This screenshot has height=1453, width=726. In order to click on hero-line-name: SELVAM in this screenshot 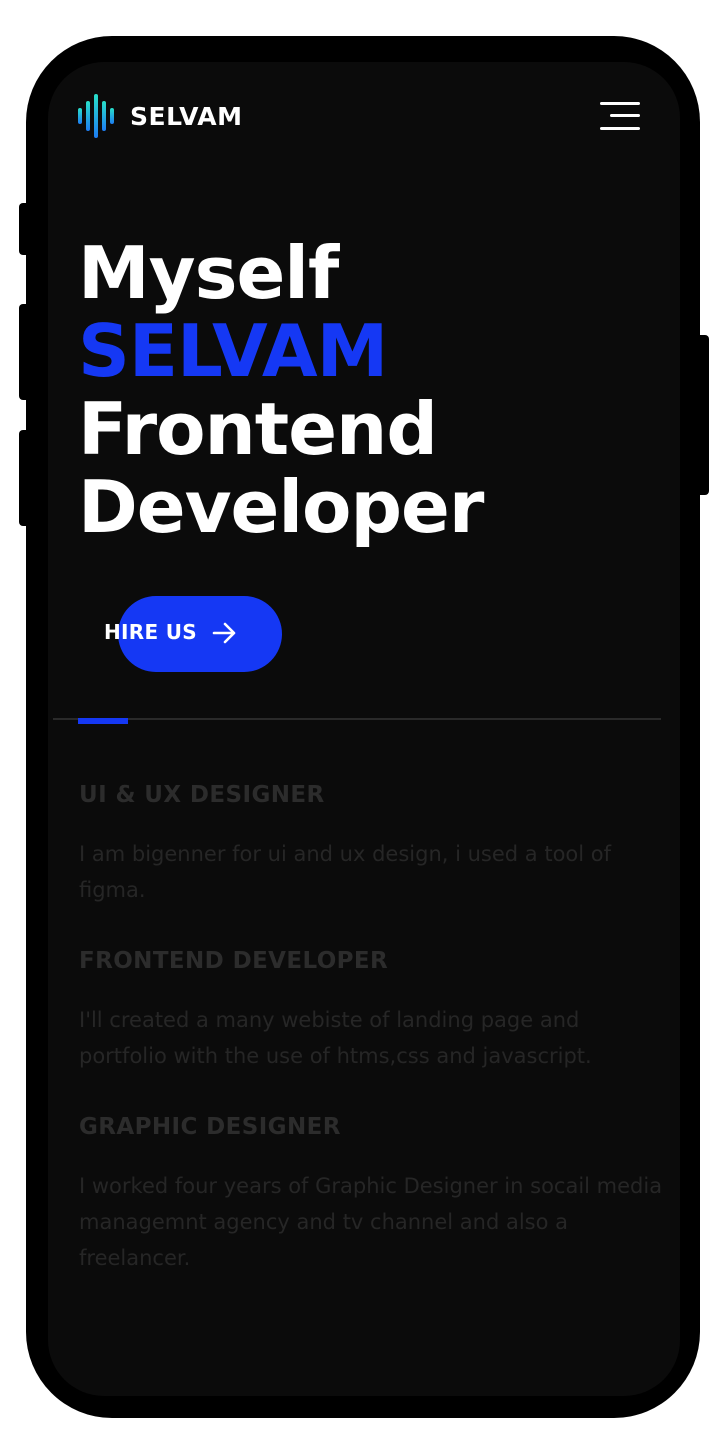, I will do `click(233, 351)`.